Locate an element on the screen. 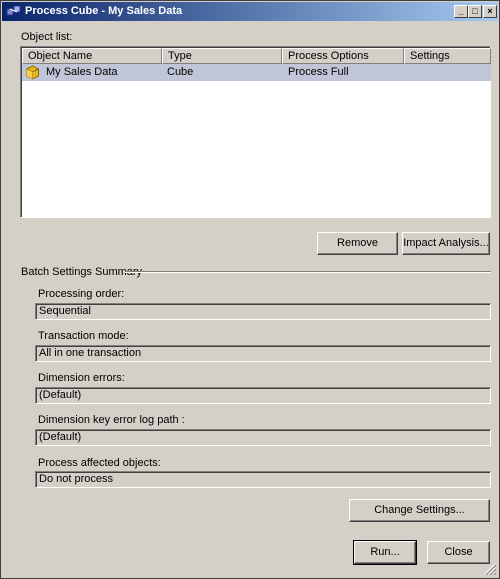 The width and height of the screenshot is (500, 579). row-type: Cube is located at coordinates (180, 72).